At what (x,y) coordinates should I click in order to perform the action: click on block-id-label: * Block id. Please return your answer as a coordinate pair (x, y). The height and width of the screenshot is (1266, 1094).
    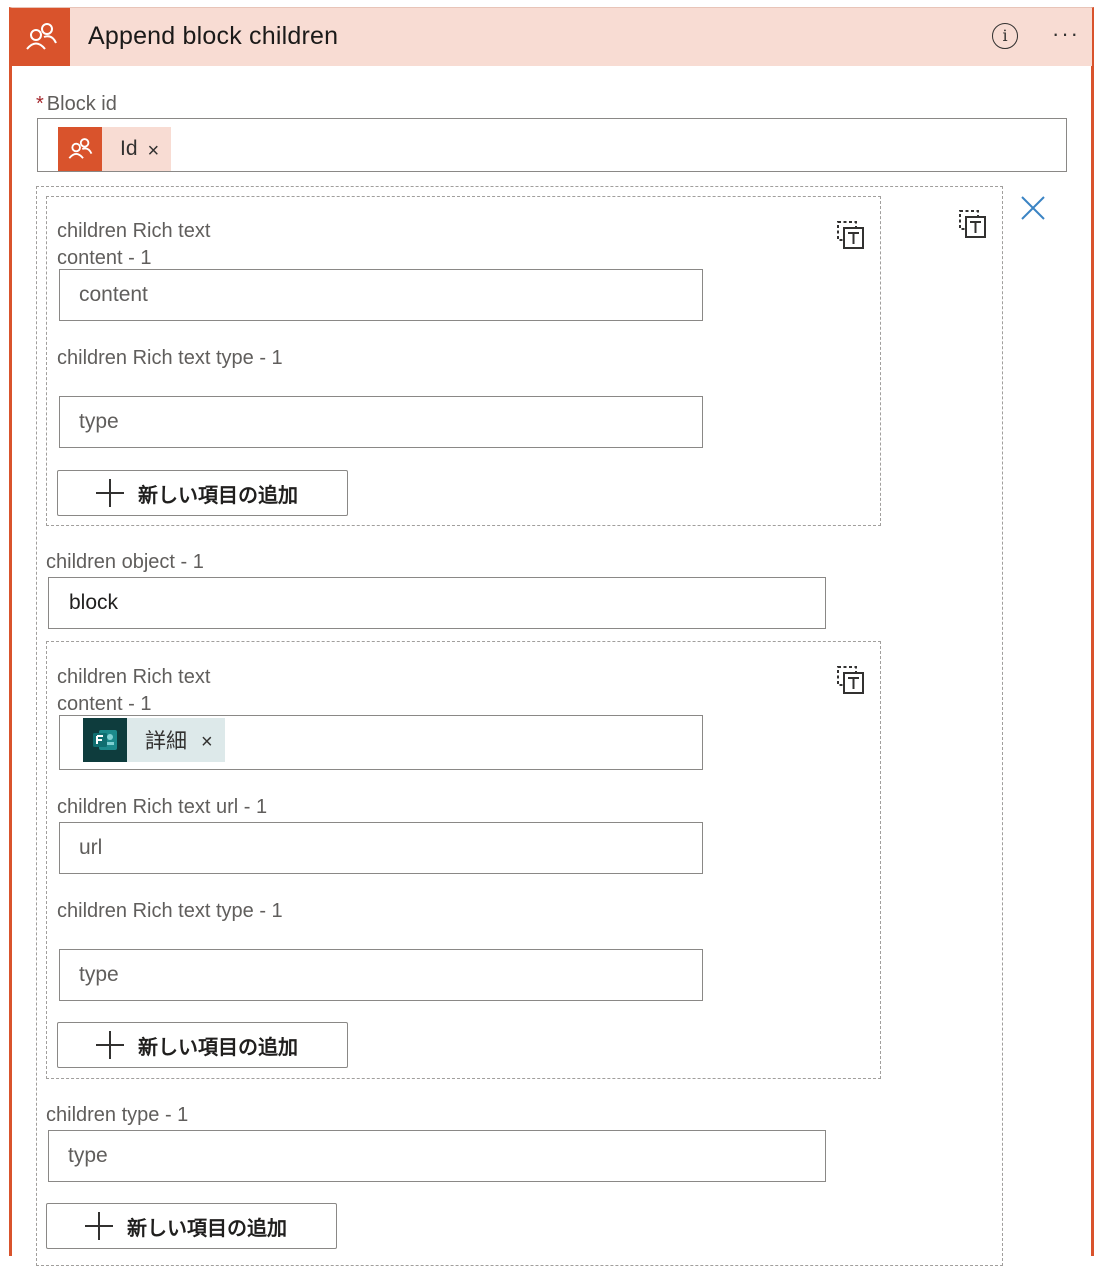
    Looking at the image, I should click on (76, 104).